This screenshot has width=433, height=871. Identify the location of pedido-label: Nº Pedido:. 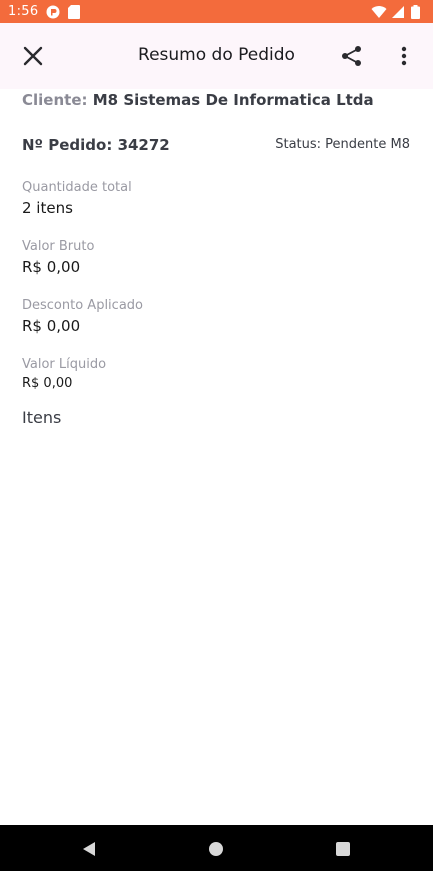
(67, 145).